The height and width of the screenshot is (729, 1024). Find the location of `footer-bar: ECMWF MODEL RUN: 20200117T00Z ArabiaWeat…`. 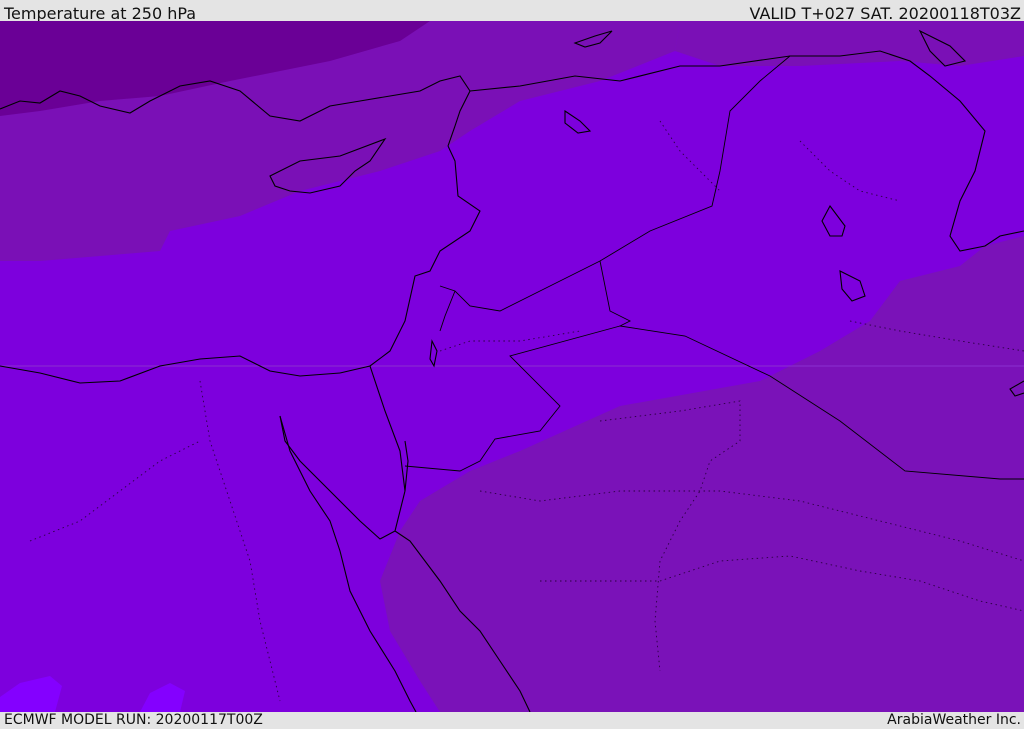

footer-bar: ECMWF MODEL RUN: 20200117T00Z ArabiaWeat… is located at coordinates (512, 720).